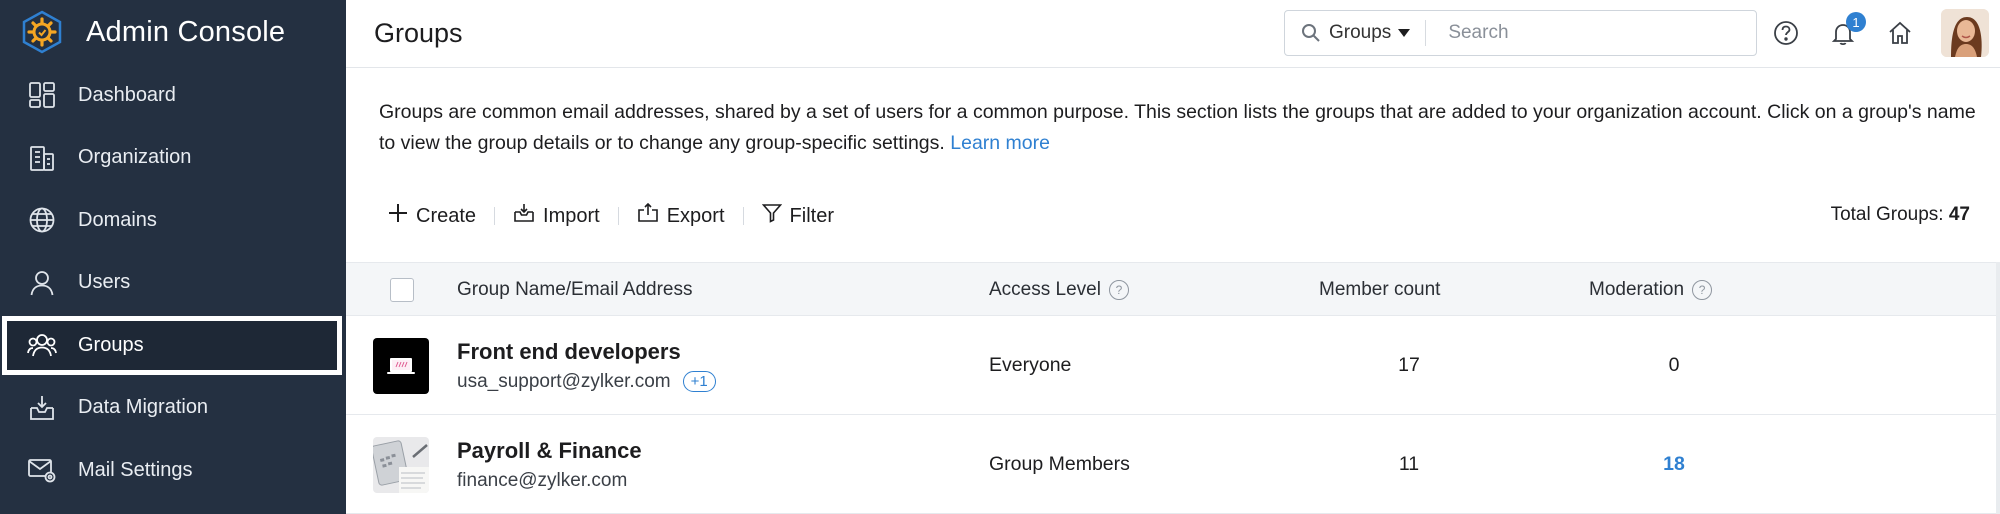 The image size is (2000, 514). Describe the element at coordinates (564, 381) in the screenshot. I see `group-email: usa_support@zylker.com` at that location.